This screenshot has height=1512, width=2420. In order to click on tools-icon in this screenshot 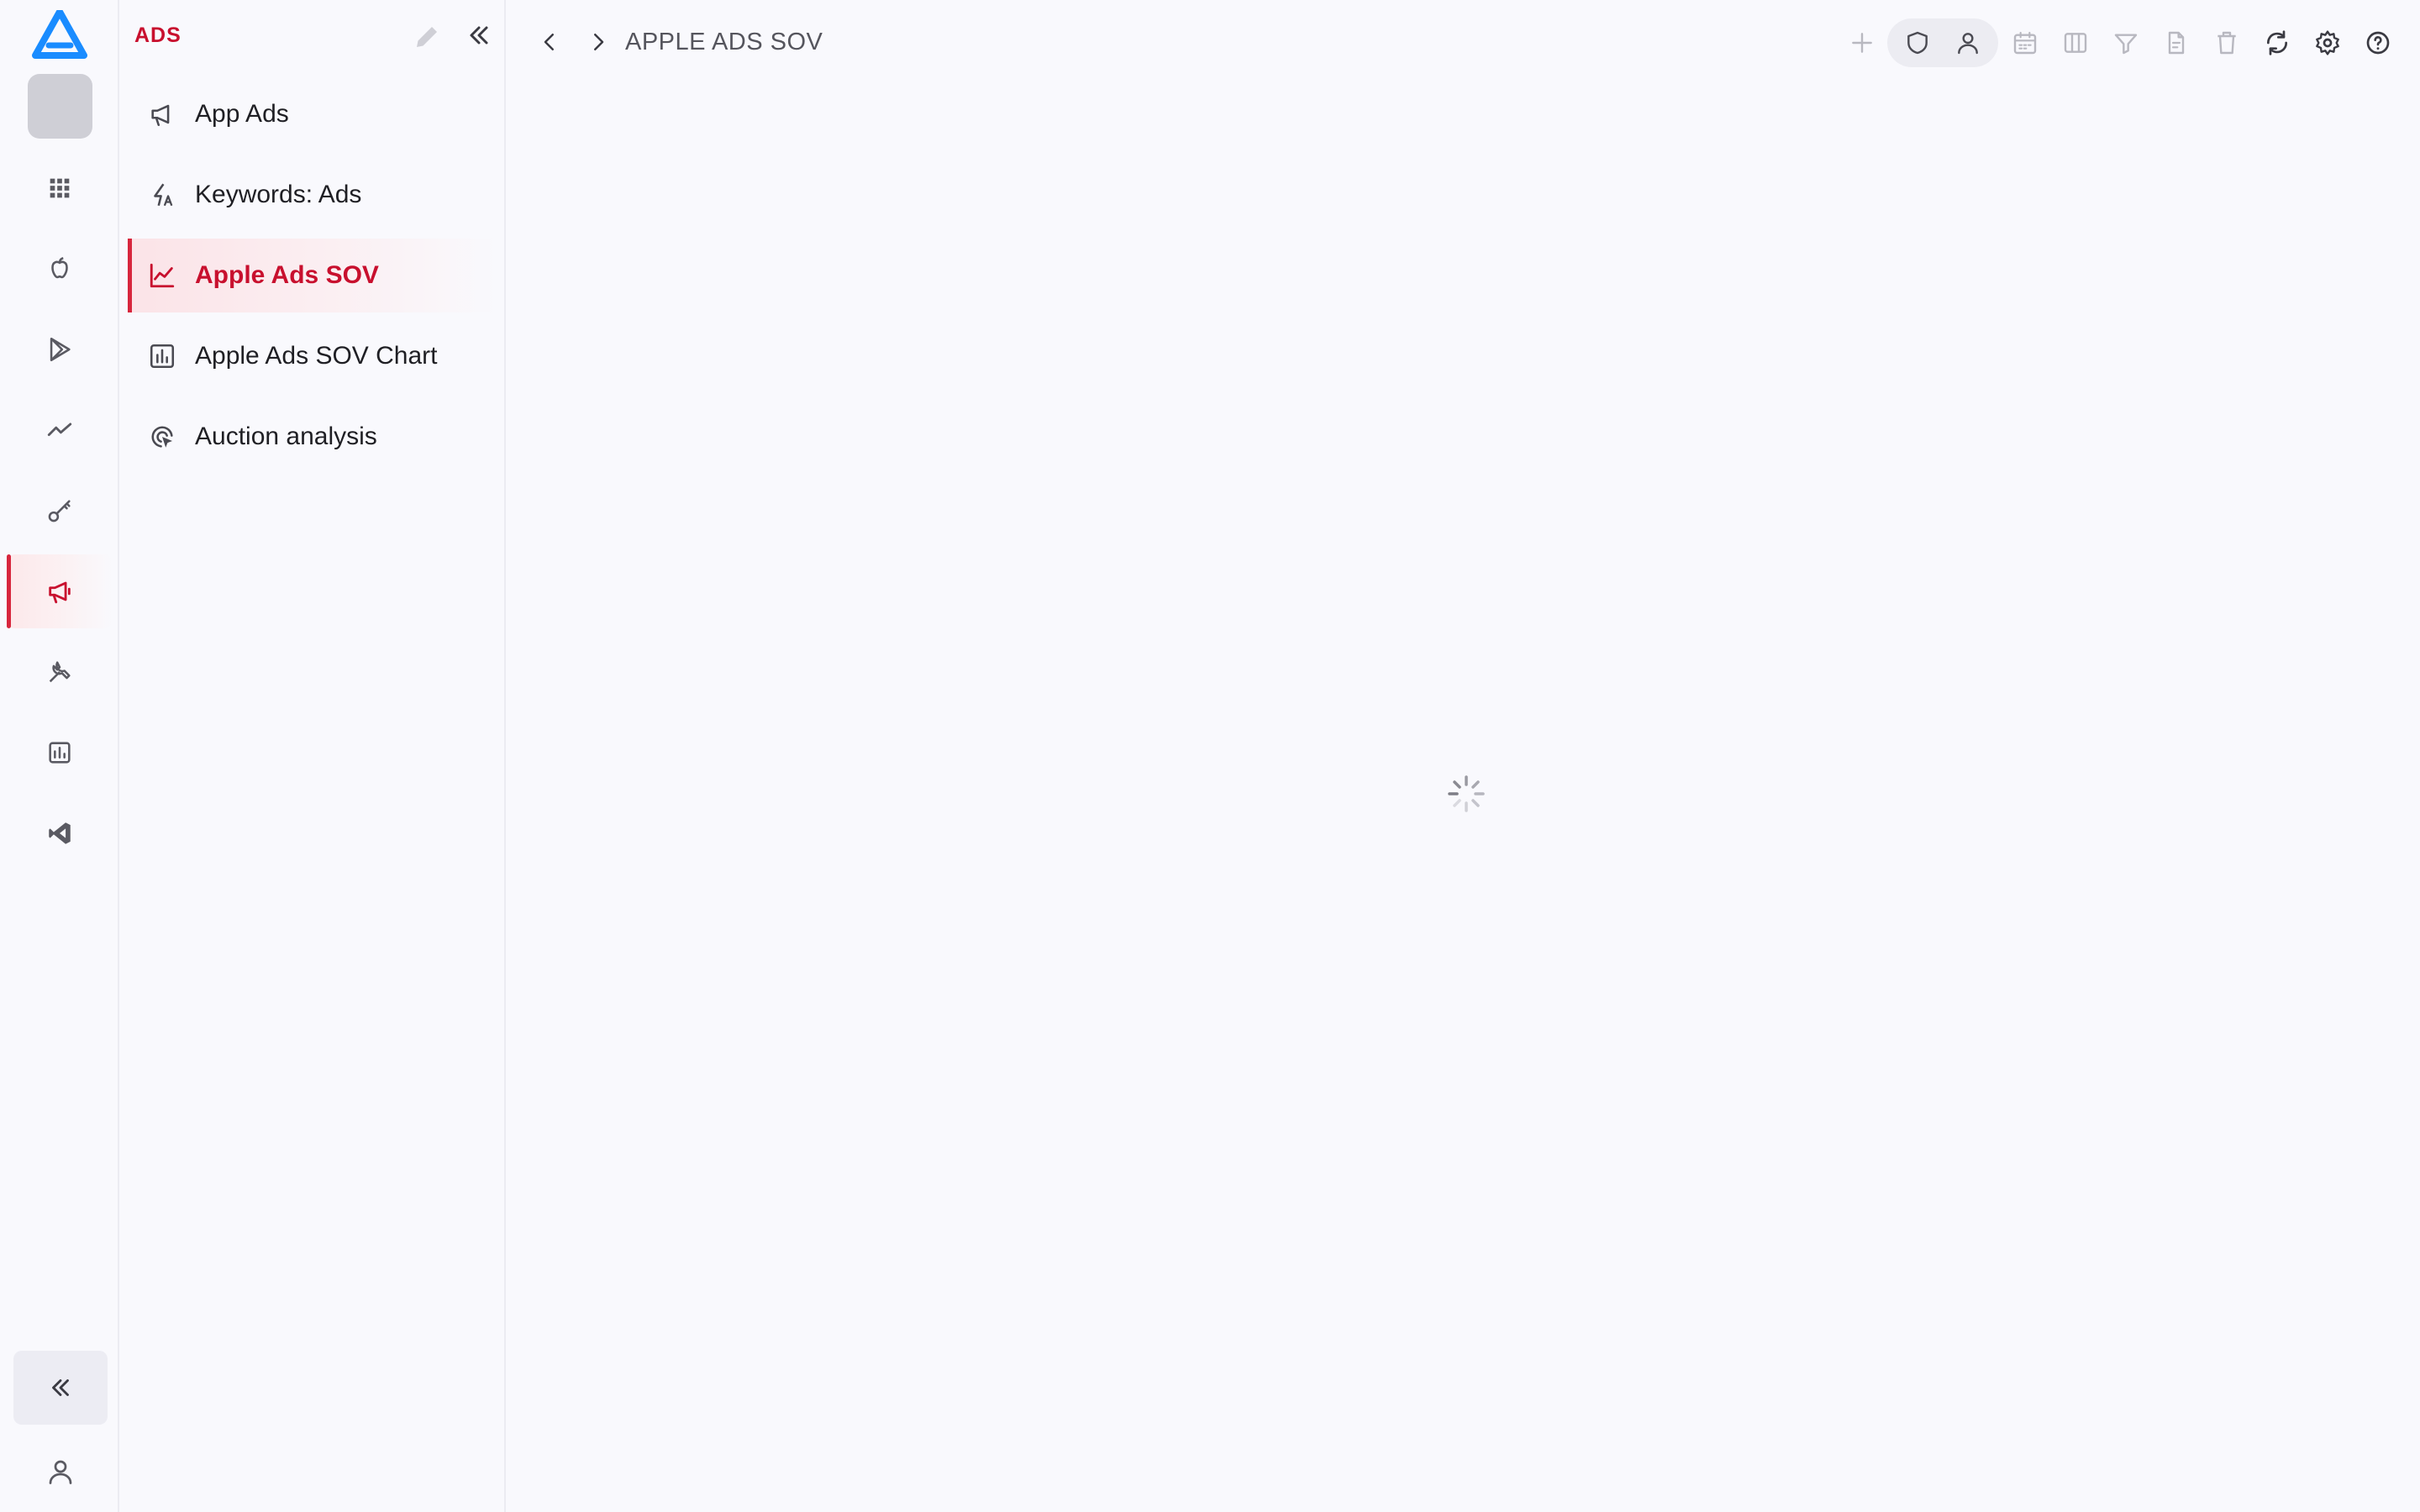, I will do `click(60, 672)`.